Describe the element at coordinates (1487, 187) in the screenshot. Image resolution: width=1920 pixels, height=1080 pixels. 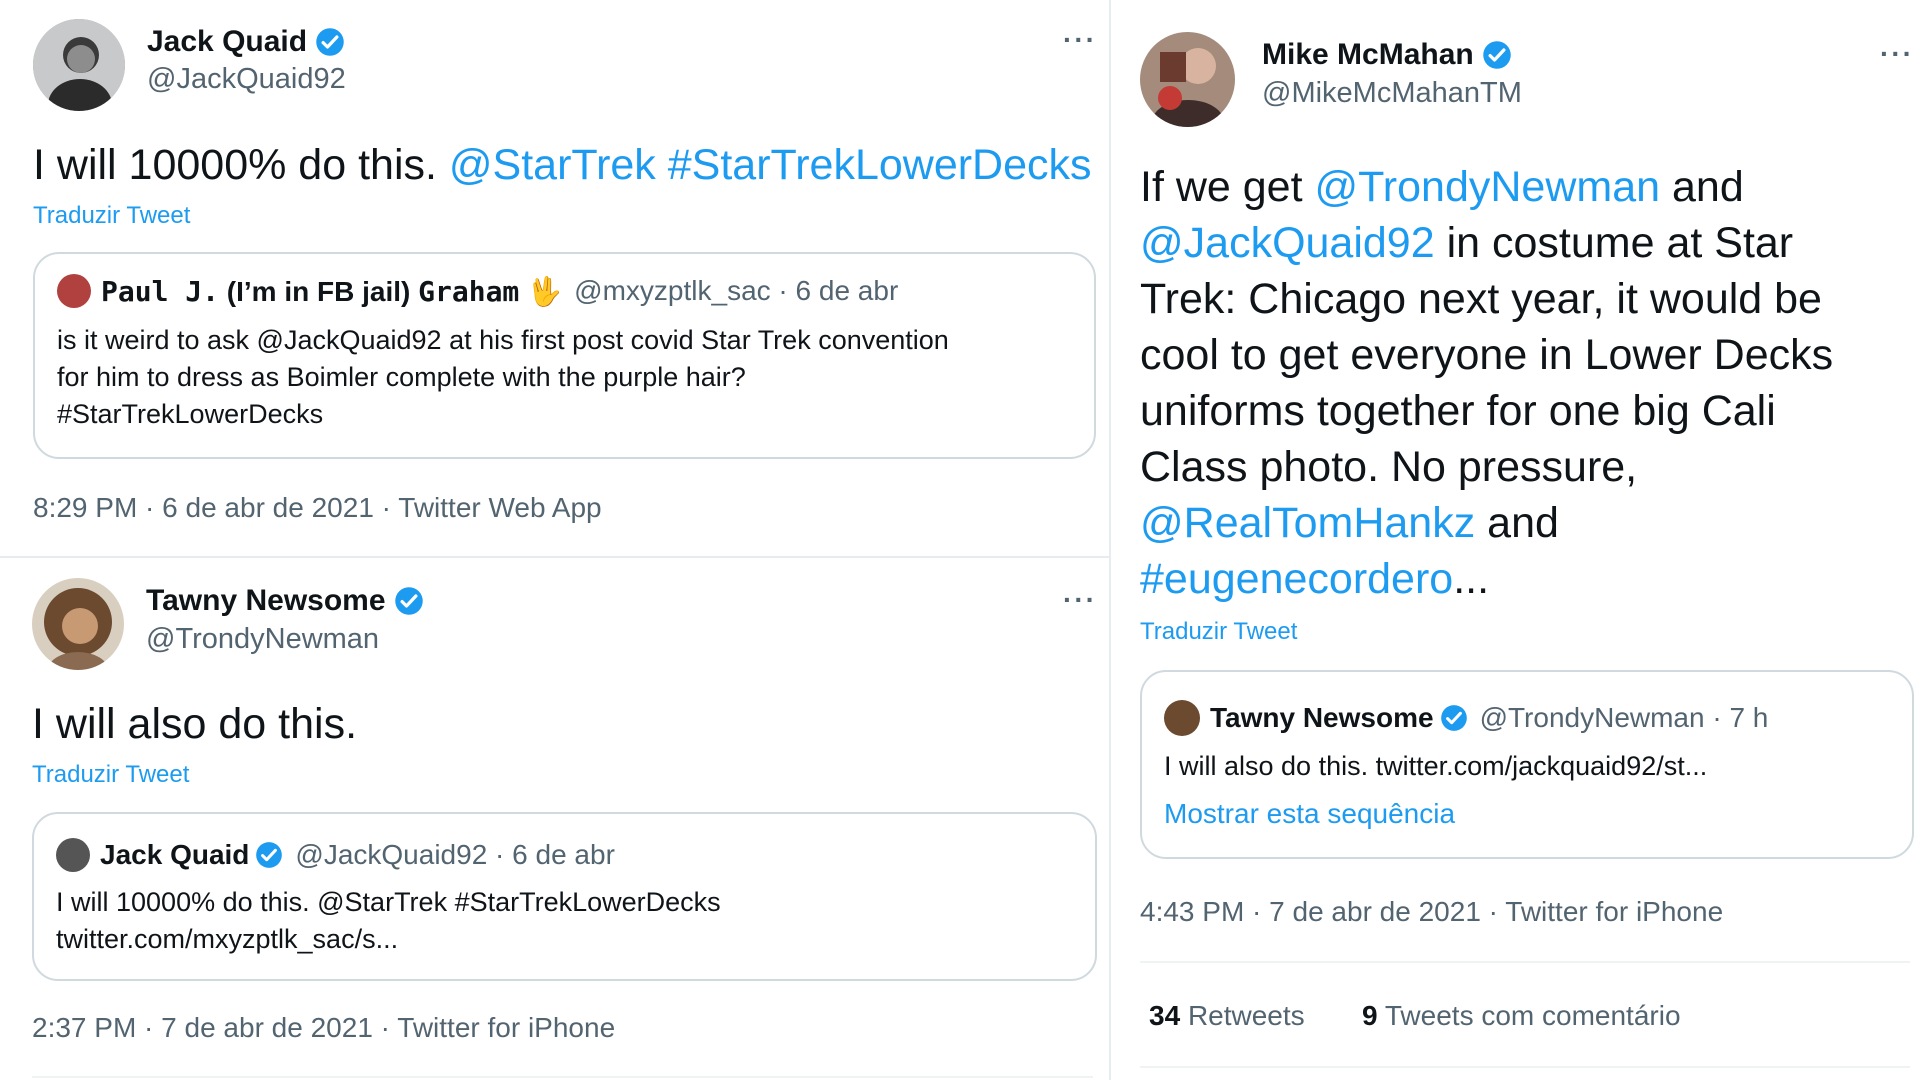
I see `mention-link: @TrondyNewman` at that location.